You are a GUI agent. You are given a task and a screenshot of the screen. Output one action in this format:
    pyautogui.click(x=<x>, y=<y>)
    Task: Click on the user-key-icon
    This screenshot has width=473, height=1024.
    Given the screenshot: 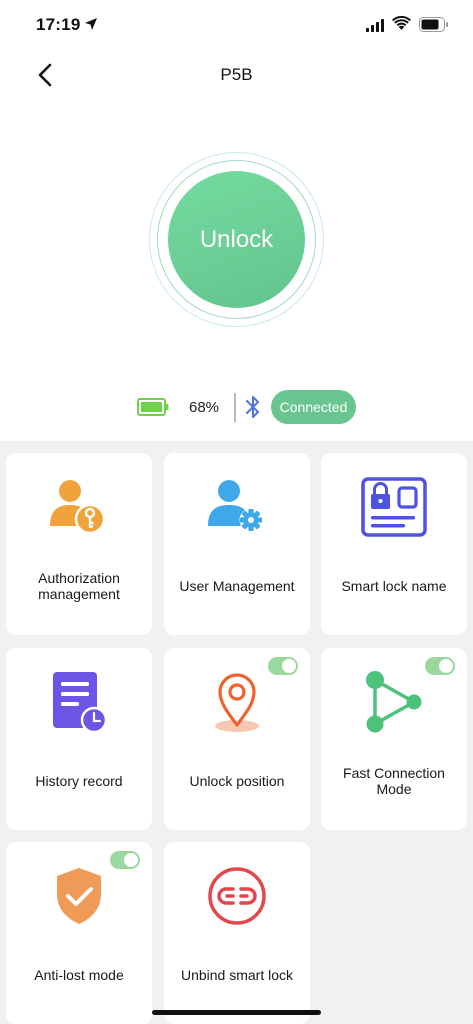 What is the action you would take?
    pyautogui.click(x=78, y=507)
    